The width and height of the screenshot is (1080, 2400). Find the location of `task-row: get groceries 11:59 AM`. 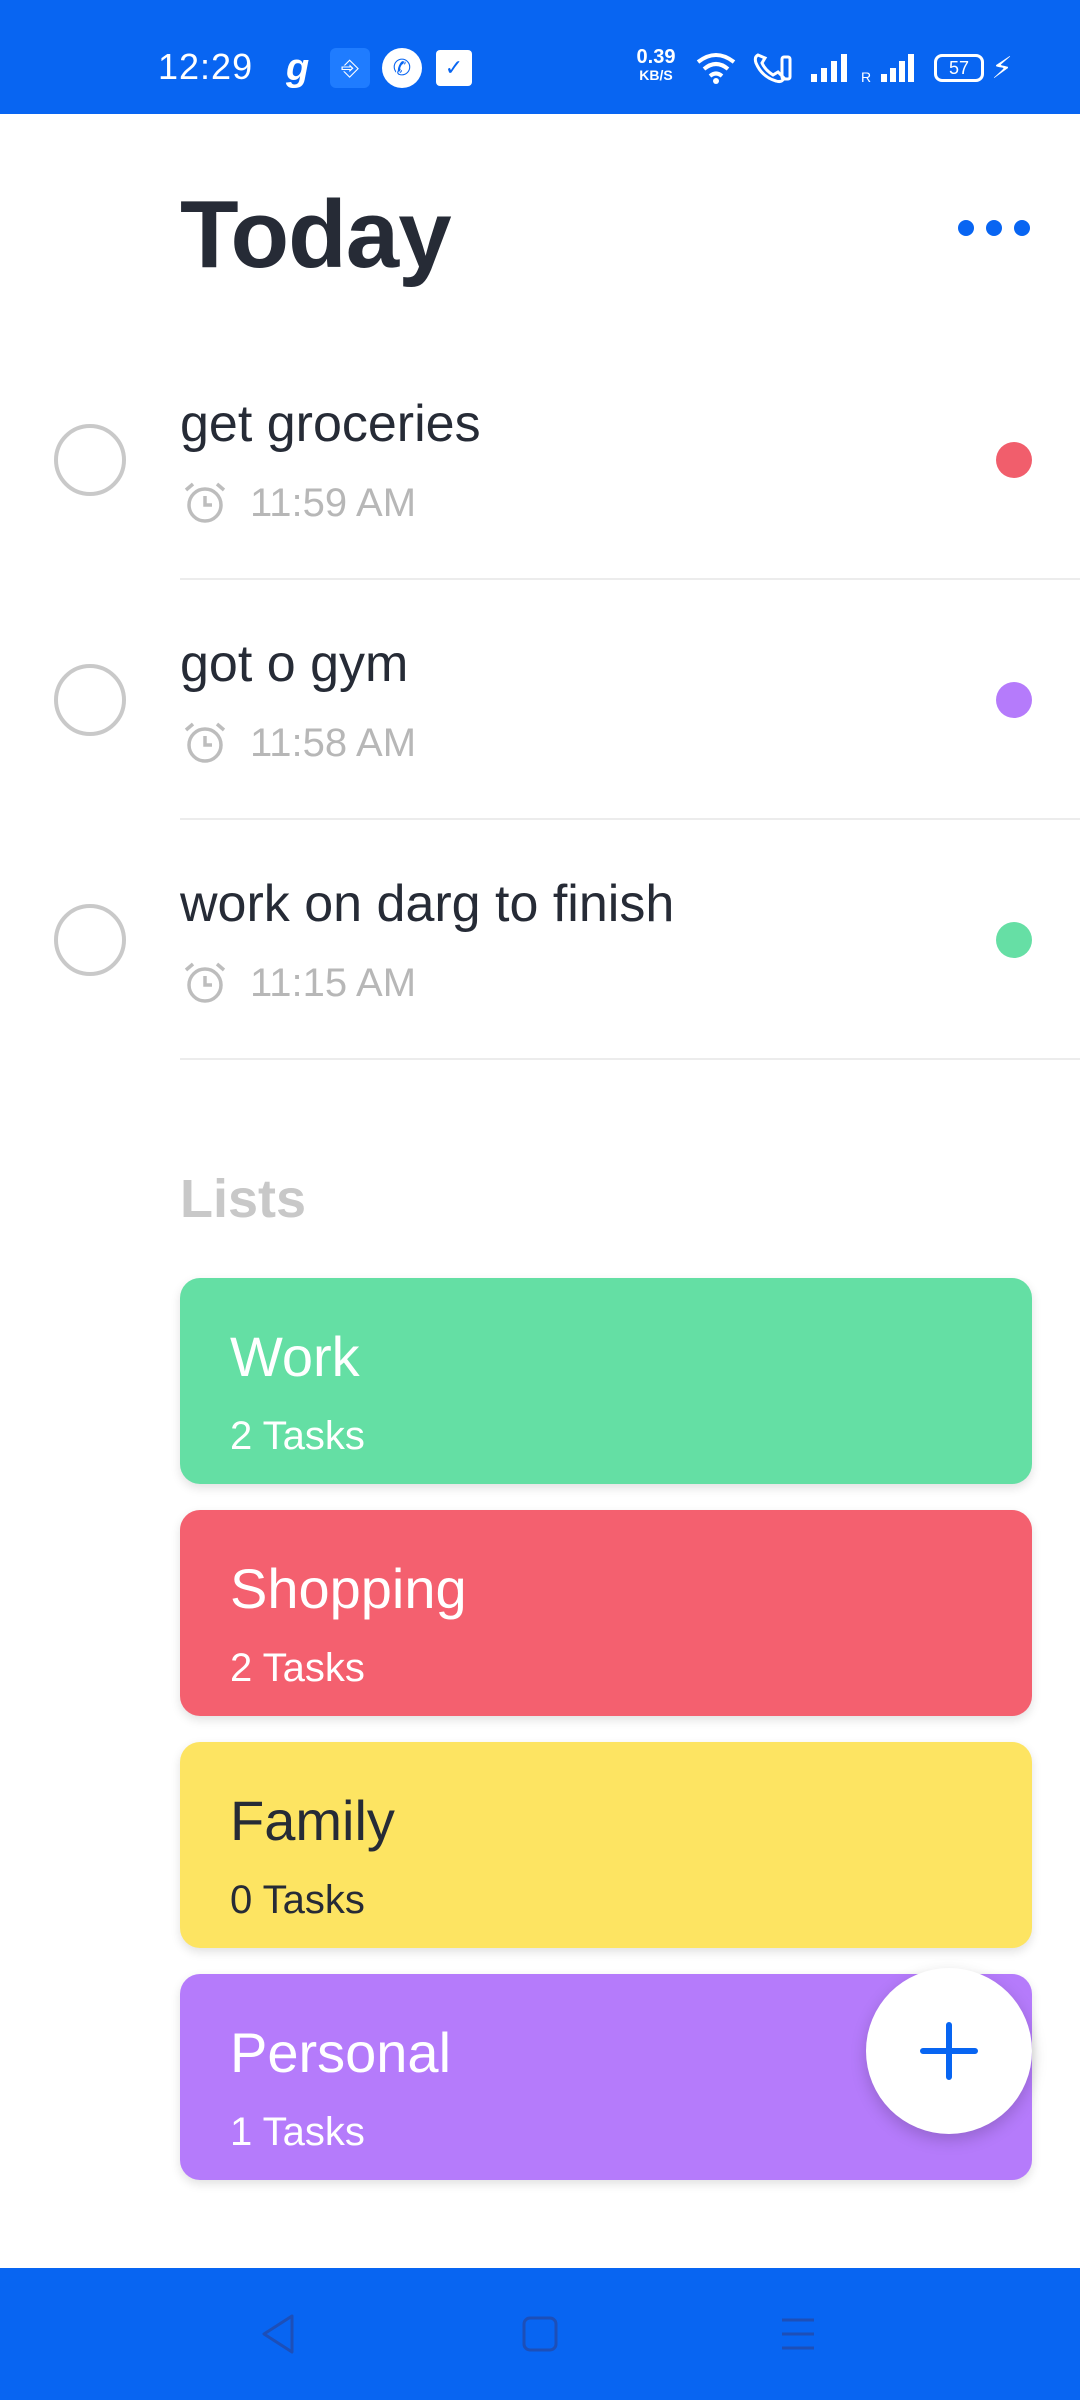

task-row: get groceries 11:59 AM is located at coordinates (540, 459).